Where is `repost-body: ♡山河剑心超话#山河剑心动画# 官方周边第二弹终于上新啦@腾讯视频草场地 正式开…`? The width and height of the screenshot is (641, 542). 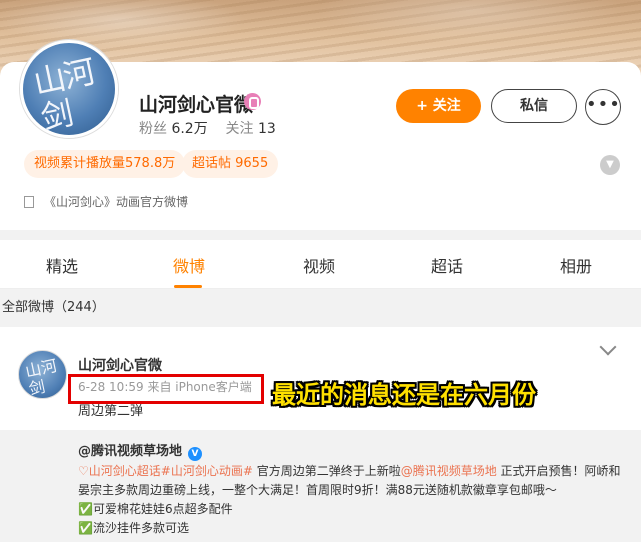
repost-body: ♡山河剑心超话#山河剑心动画# 官方周边第二弹终于上新啦@腾讯视频草场地 正式开… is located at coordinates (352, 500).